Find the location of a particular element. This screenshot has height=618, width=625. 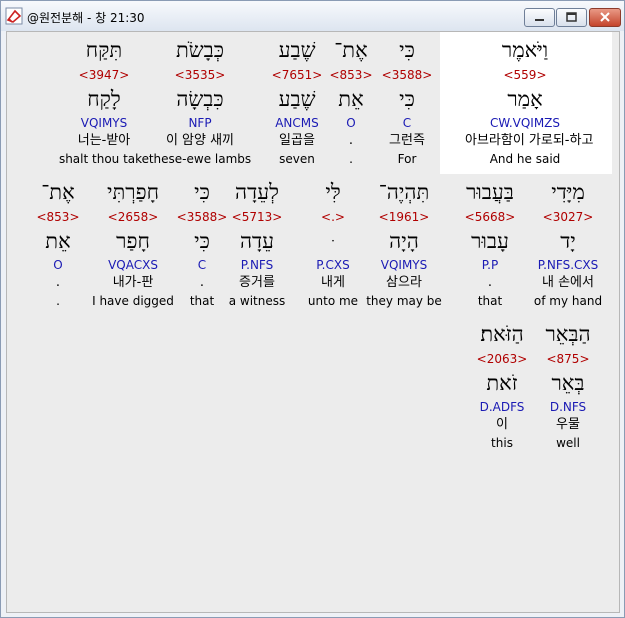

maximize-button is located at coordinates (571, 17).